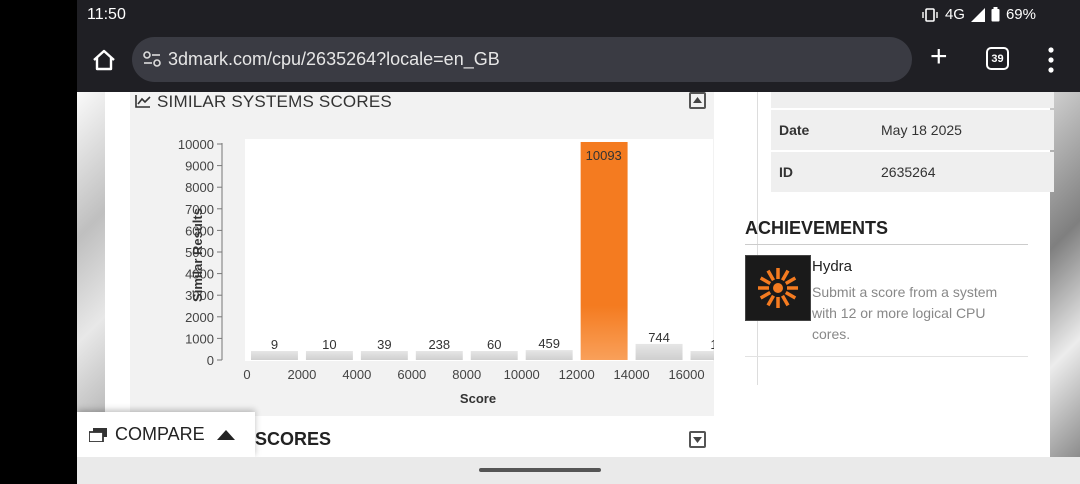 Image resolution: width=1080 pixels, height=484 pixels. What do you see at coordinates (478, 398) in the screenshot?
I see `x-axis-title: Score` at bounding box center [478, 398].